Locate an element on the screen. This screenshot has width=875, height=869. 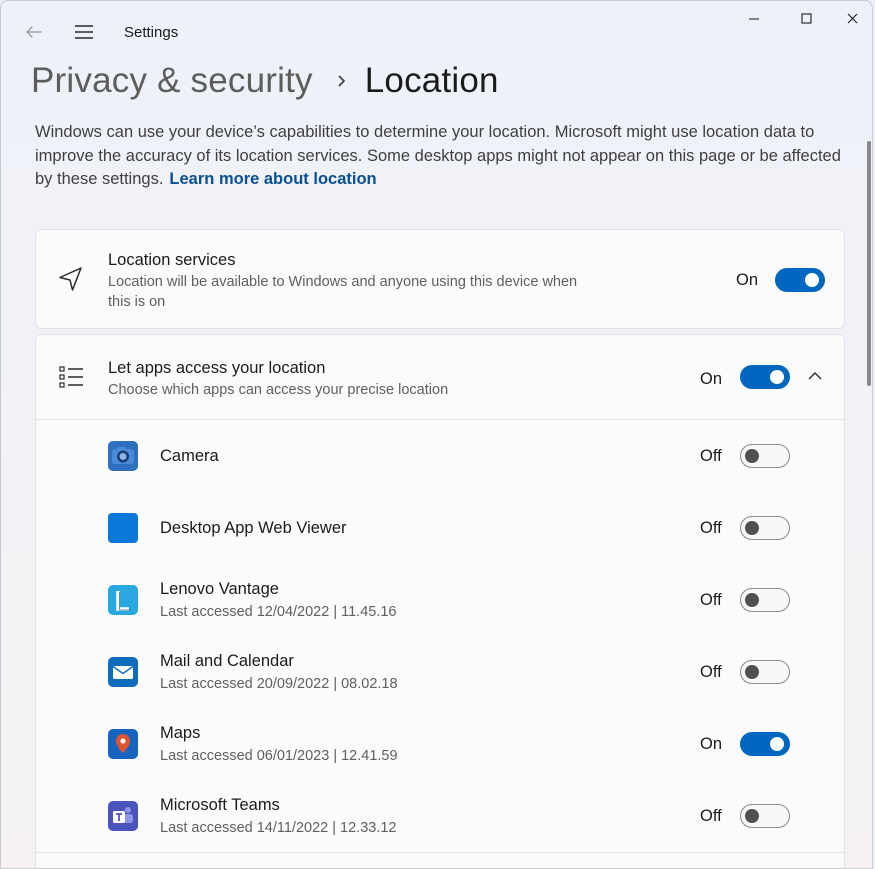
apps-access-state: On is located at coordinates (711, 379).